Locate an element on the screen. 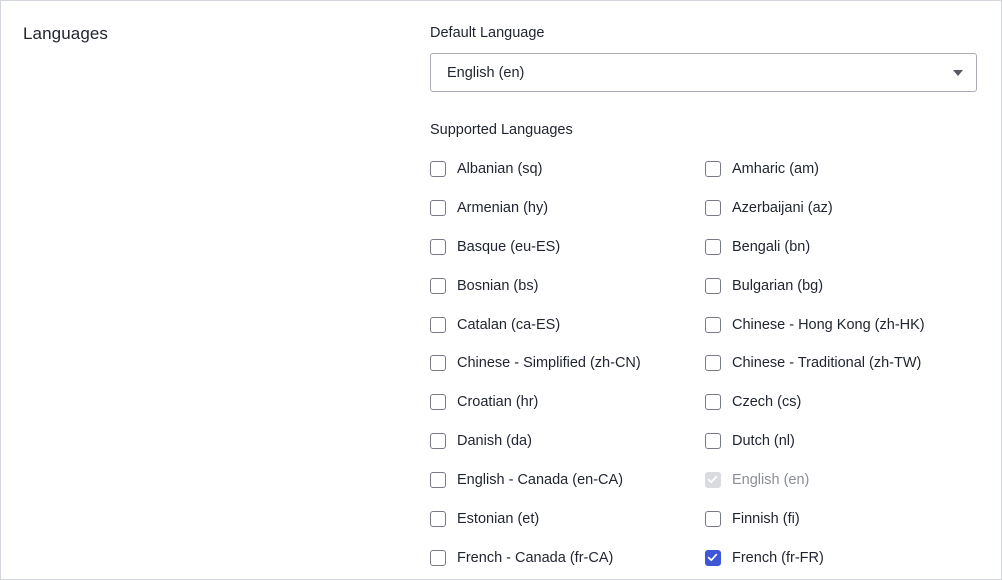 The image size is (1002, 580). language-option: Danish (da) is located at coordinates (481, 441).